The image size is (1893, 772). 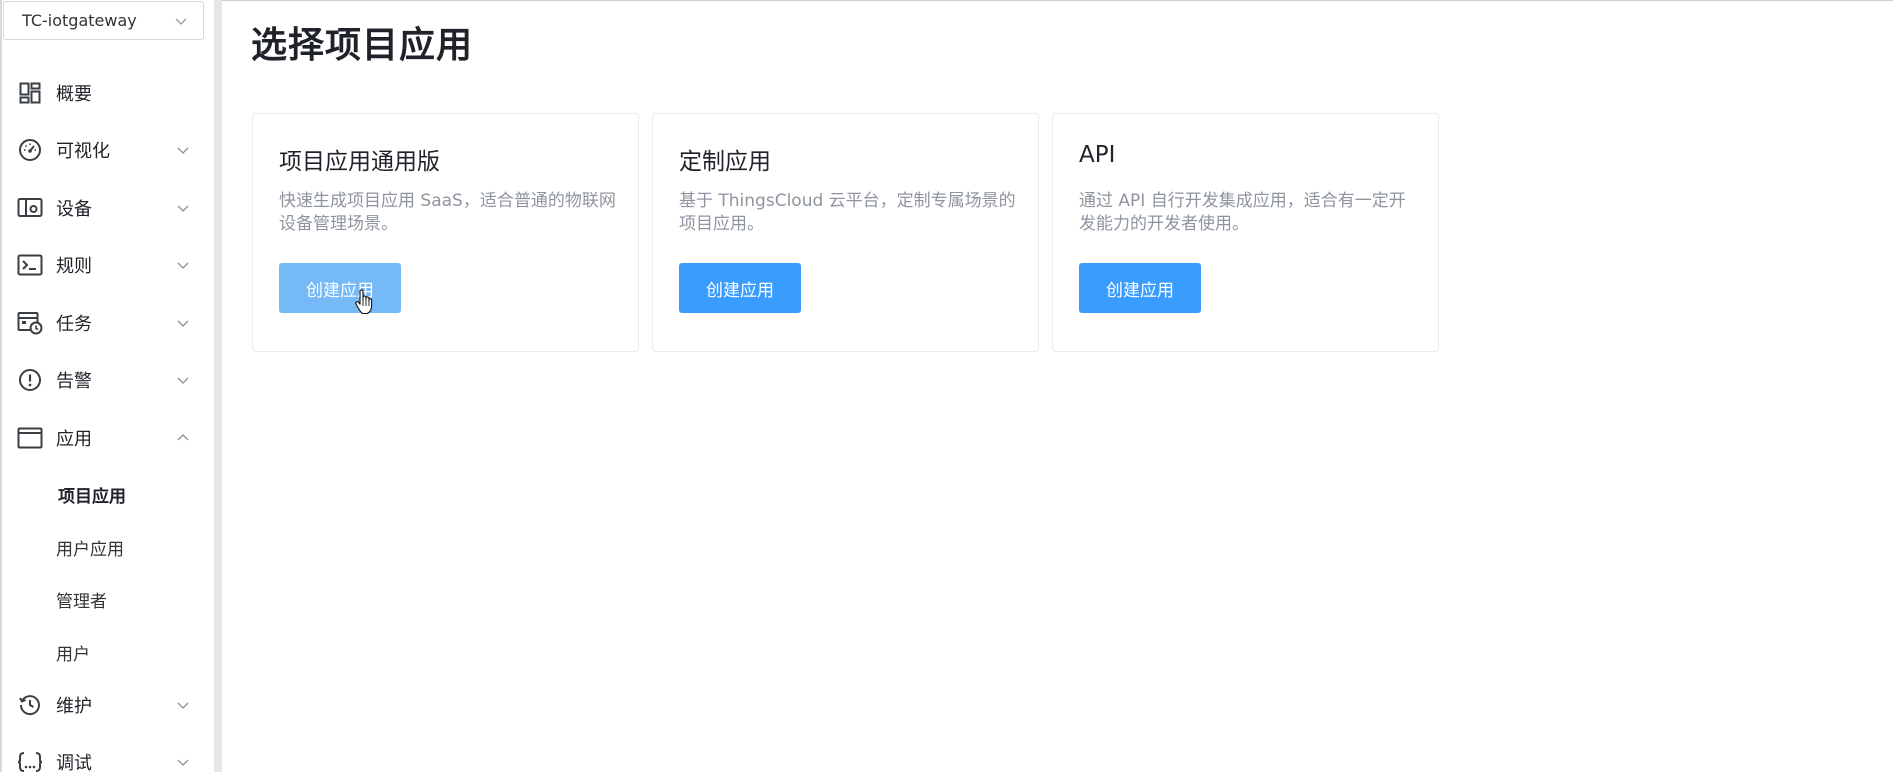 I want to click on history-clock-icon, so click(x=30, y=705).